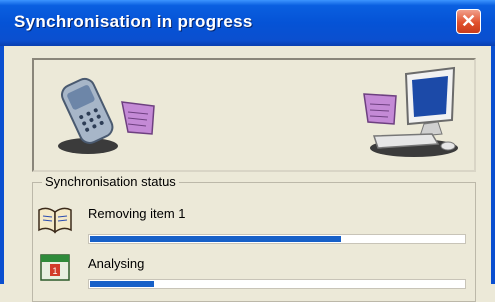  I want to click on close-icon: ✕, so click(468, 21).